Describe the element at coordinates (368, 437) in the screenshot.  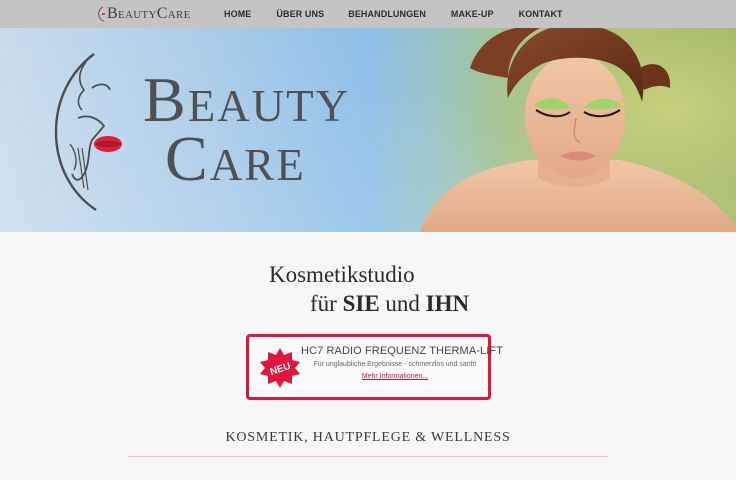
I see `section-heading: KOSMETIK, HAUTPFLEGE & WELLNESS` at that location.